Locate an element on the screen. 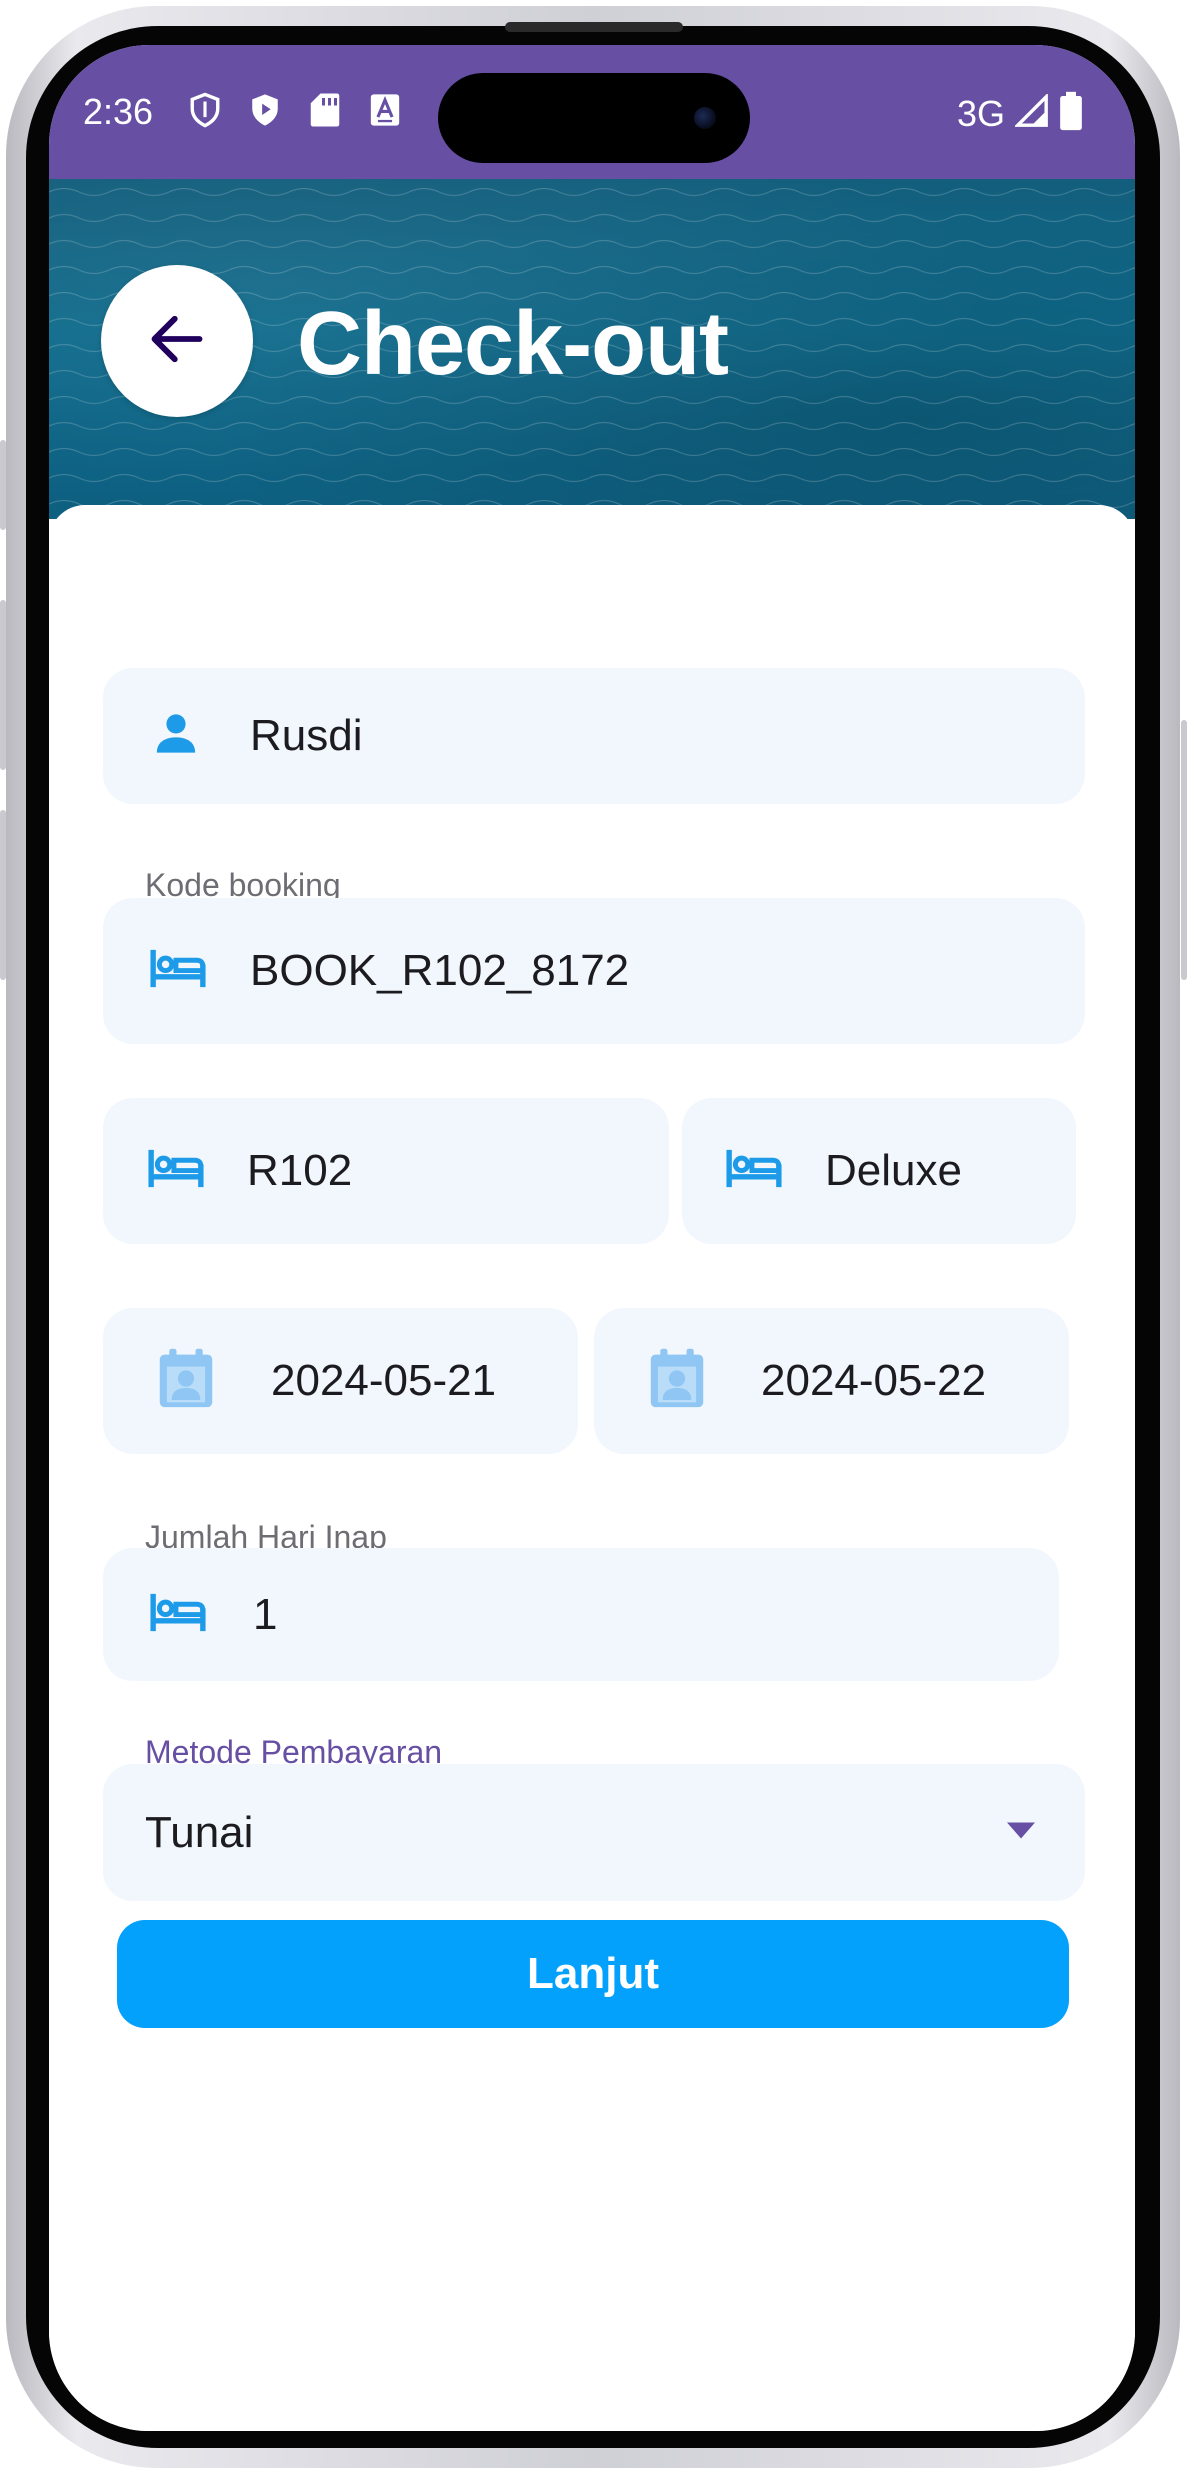 Image resolution: width=1187 pixels, height=2476 pixels. sd-card-icon is located at coordinates (325, 110).